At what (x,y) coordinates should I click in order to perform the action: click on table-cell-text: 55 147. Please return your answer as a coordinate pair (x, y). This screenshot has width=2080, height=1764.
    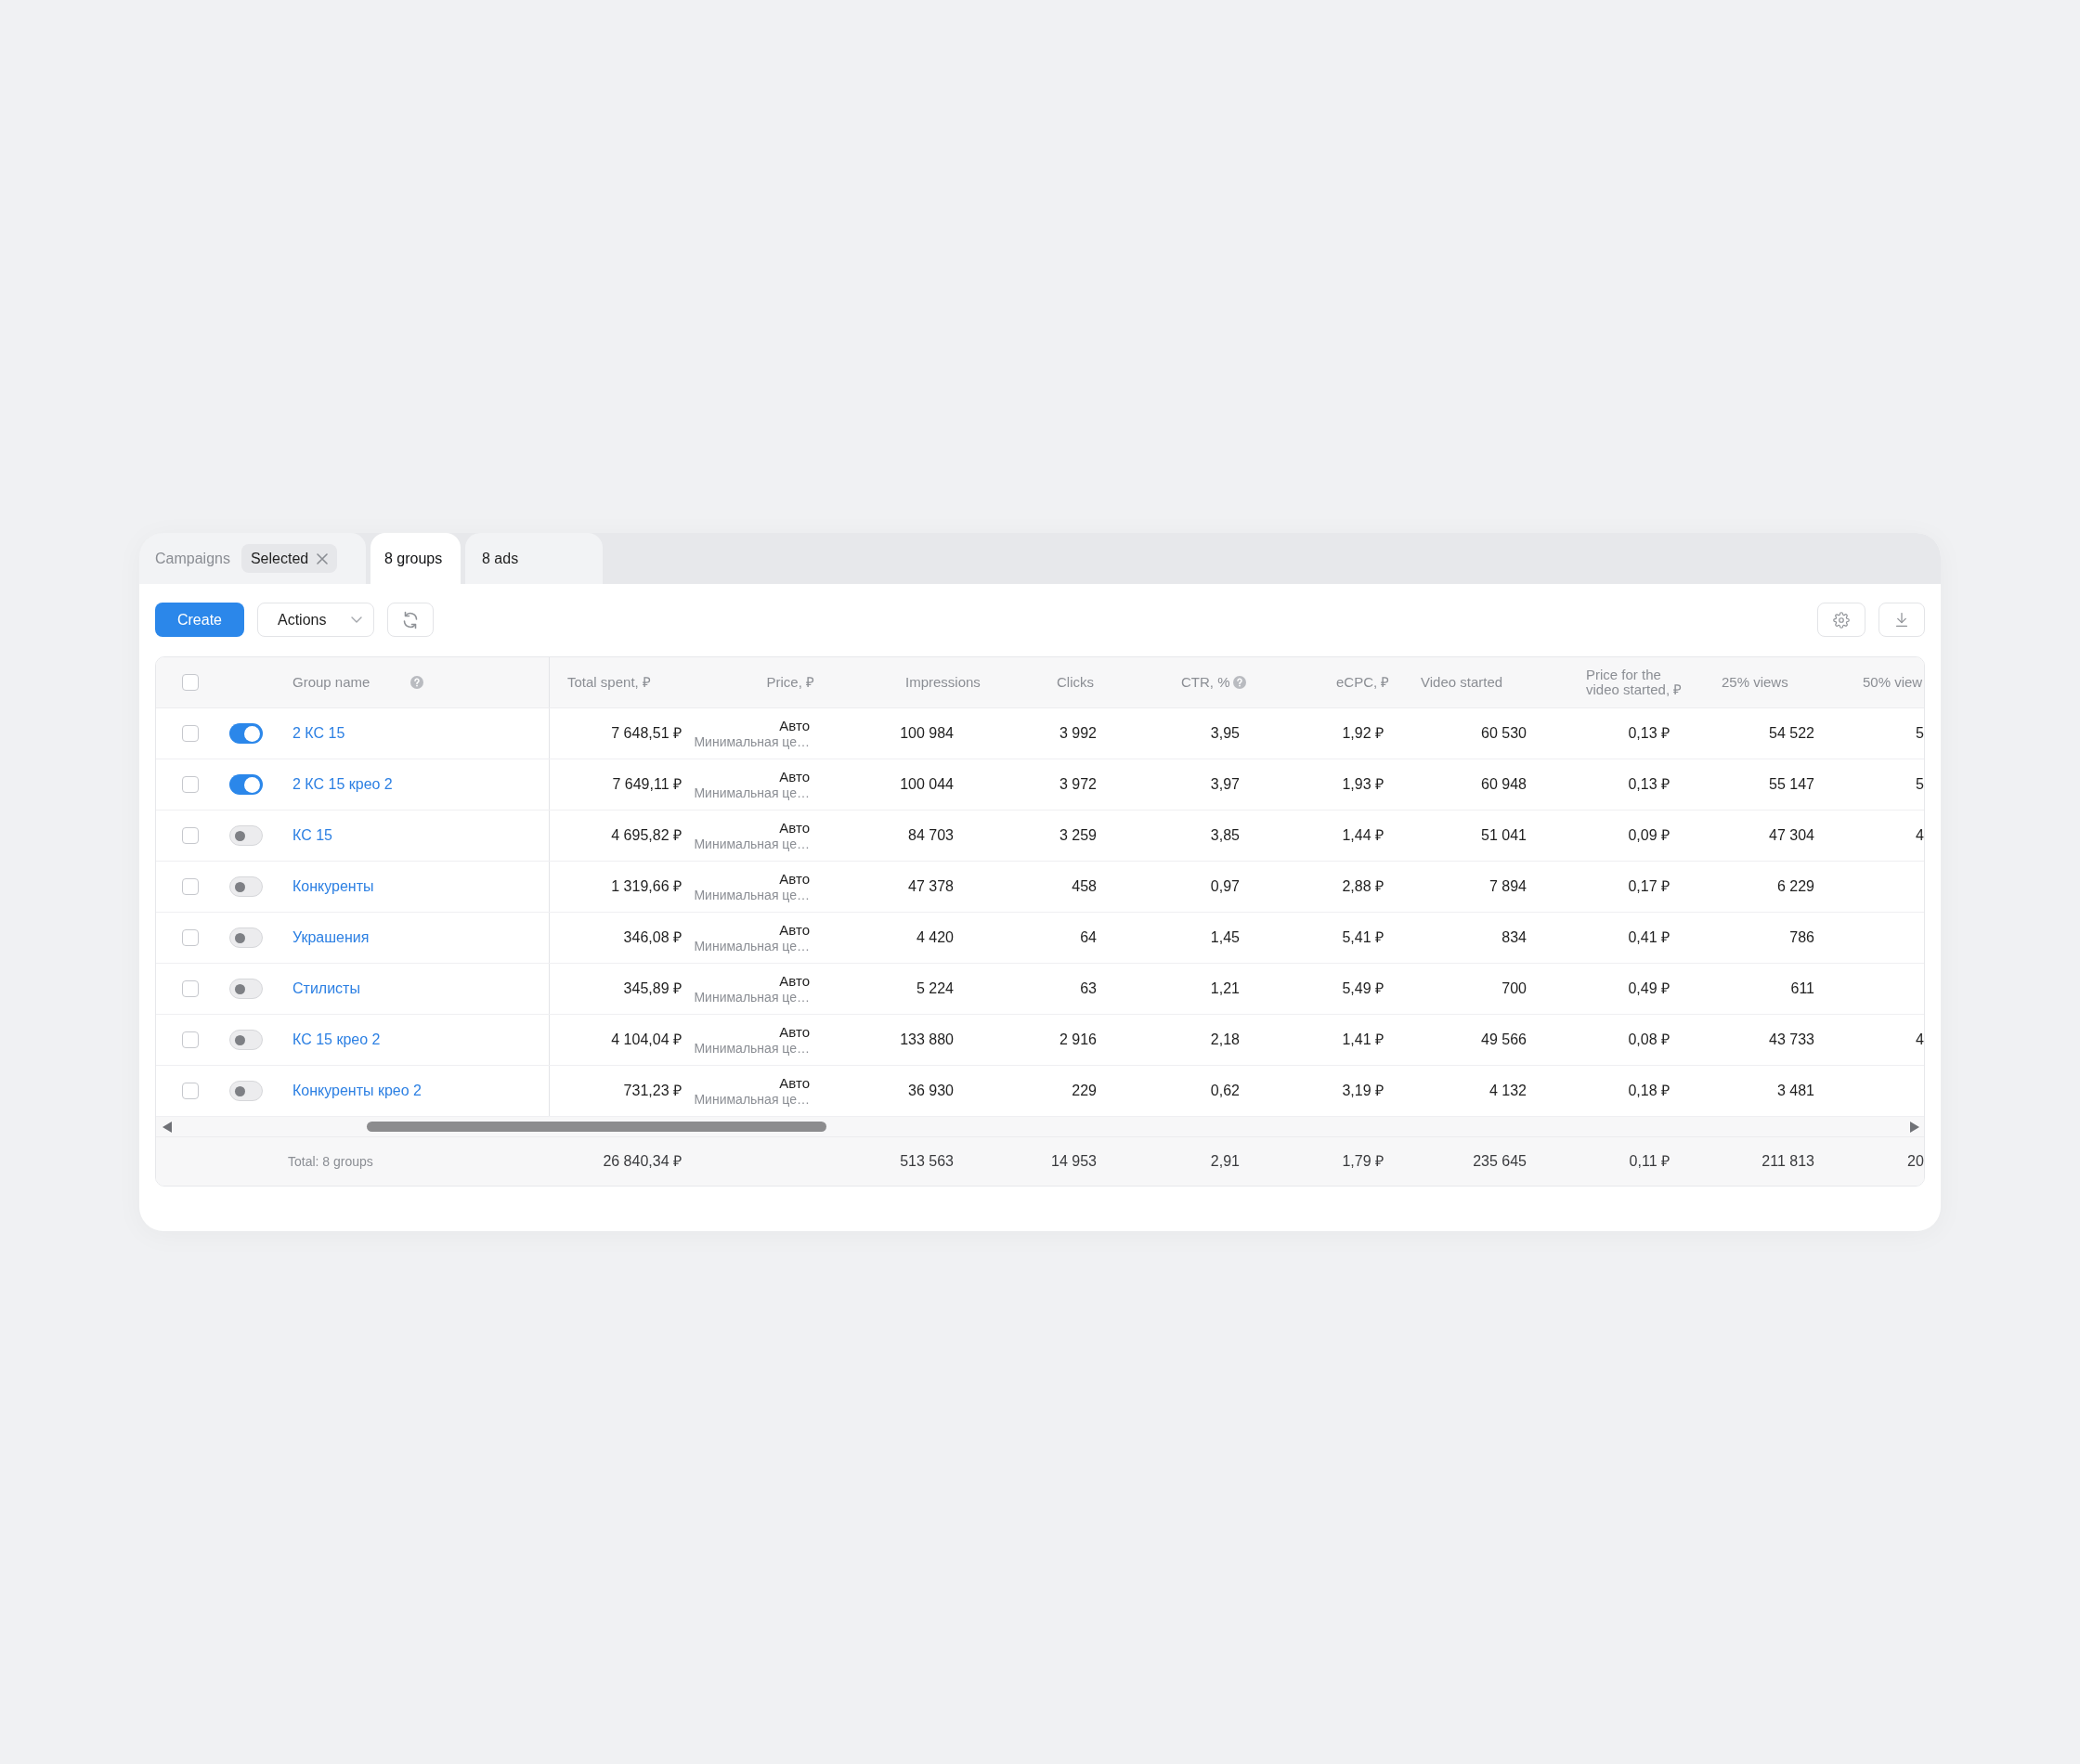
    Looking at the image, I should click on (1791, 784).